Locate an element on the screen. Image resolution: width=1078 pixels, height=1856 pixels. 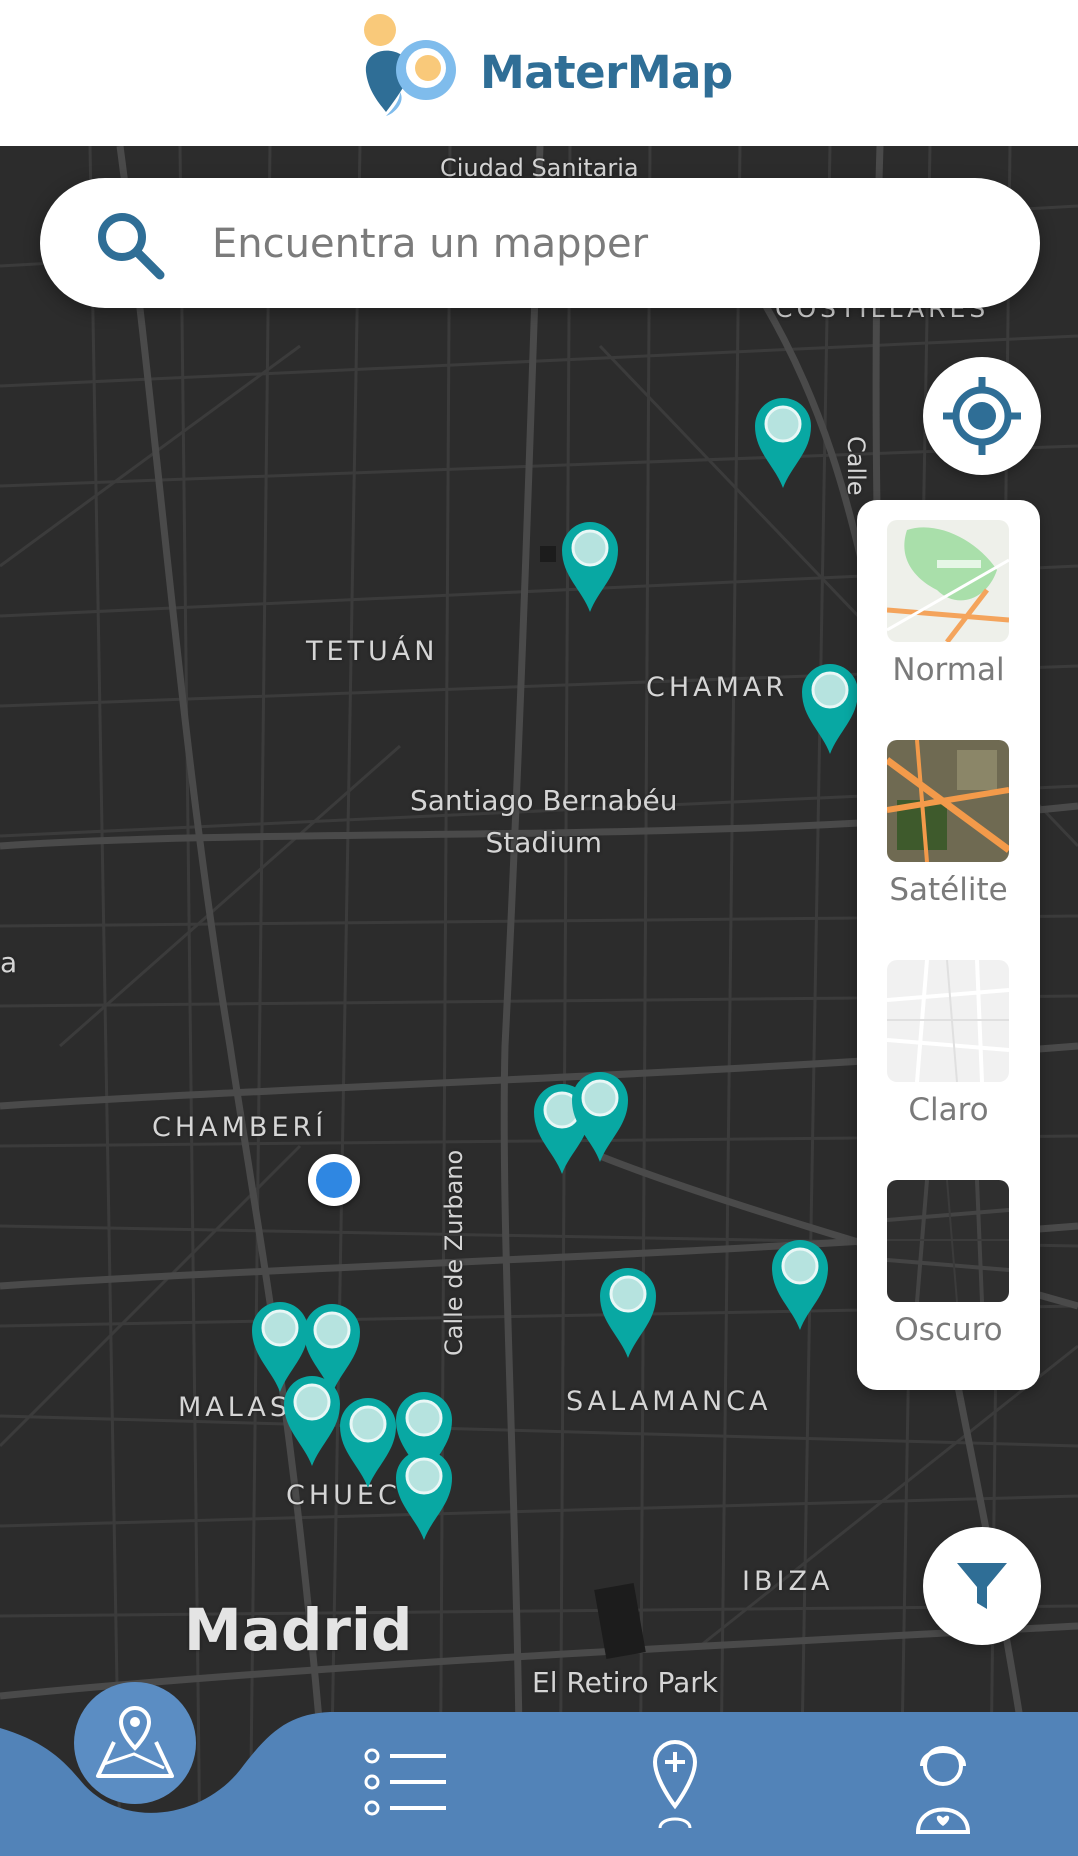
nav-list-button is located at coordinates (405, 1785).